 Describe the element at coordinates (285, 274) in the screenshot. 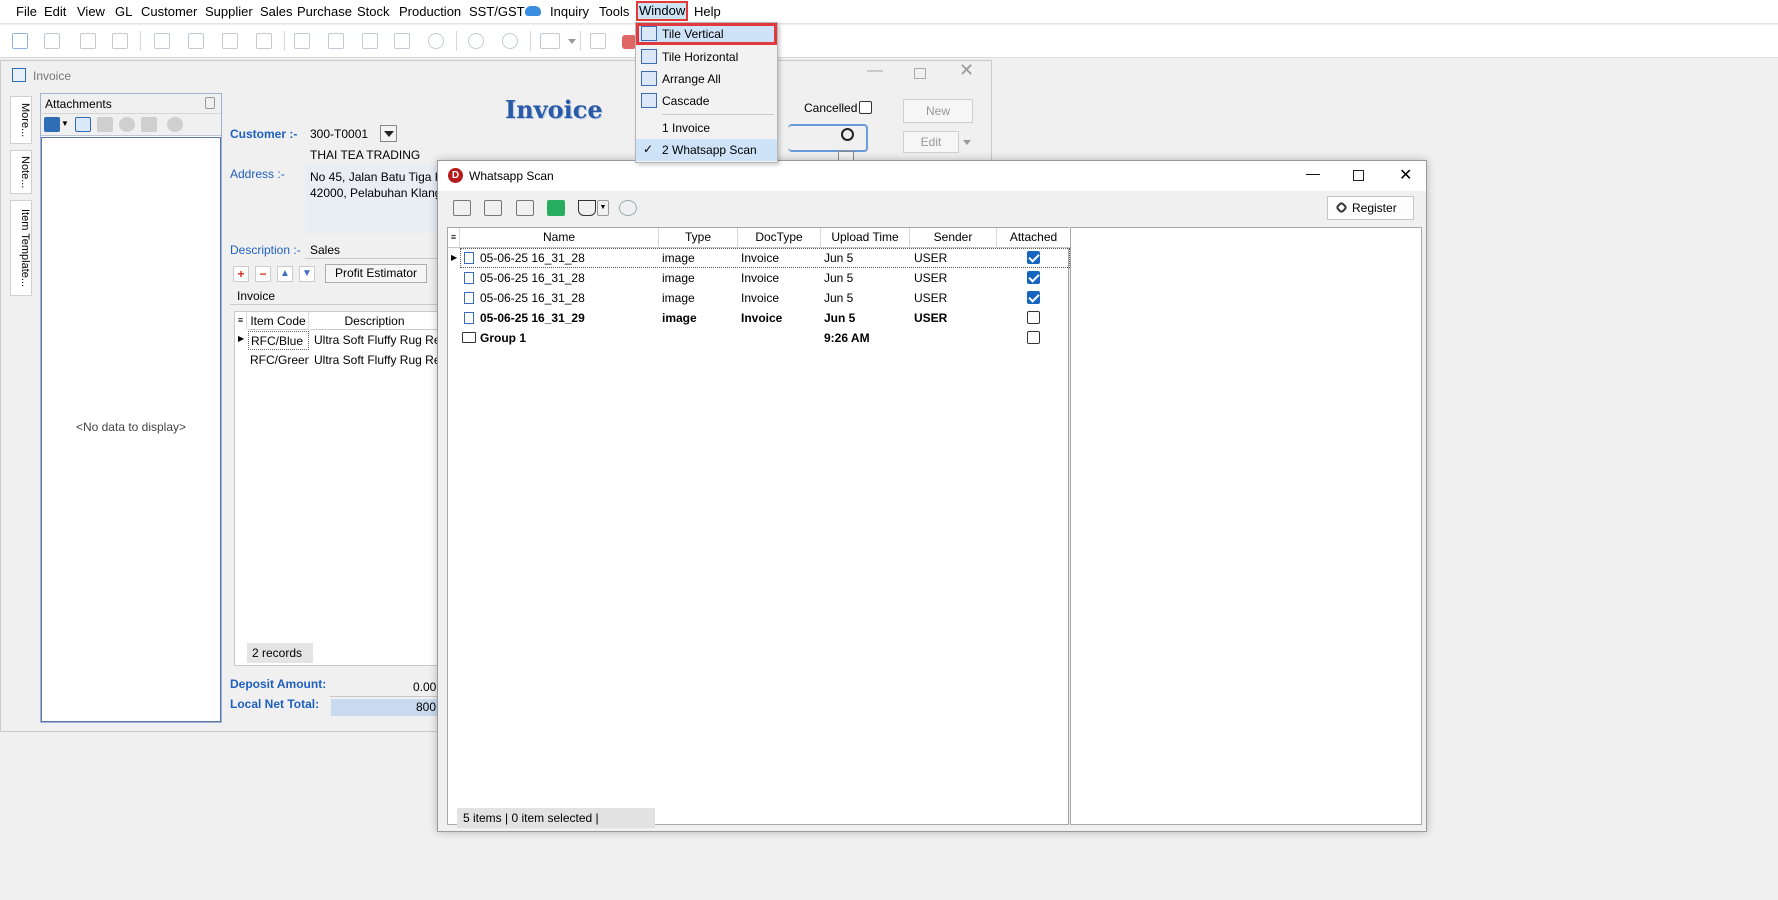

I see `move-up-icon: ▲` at that location.